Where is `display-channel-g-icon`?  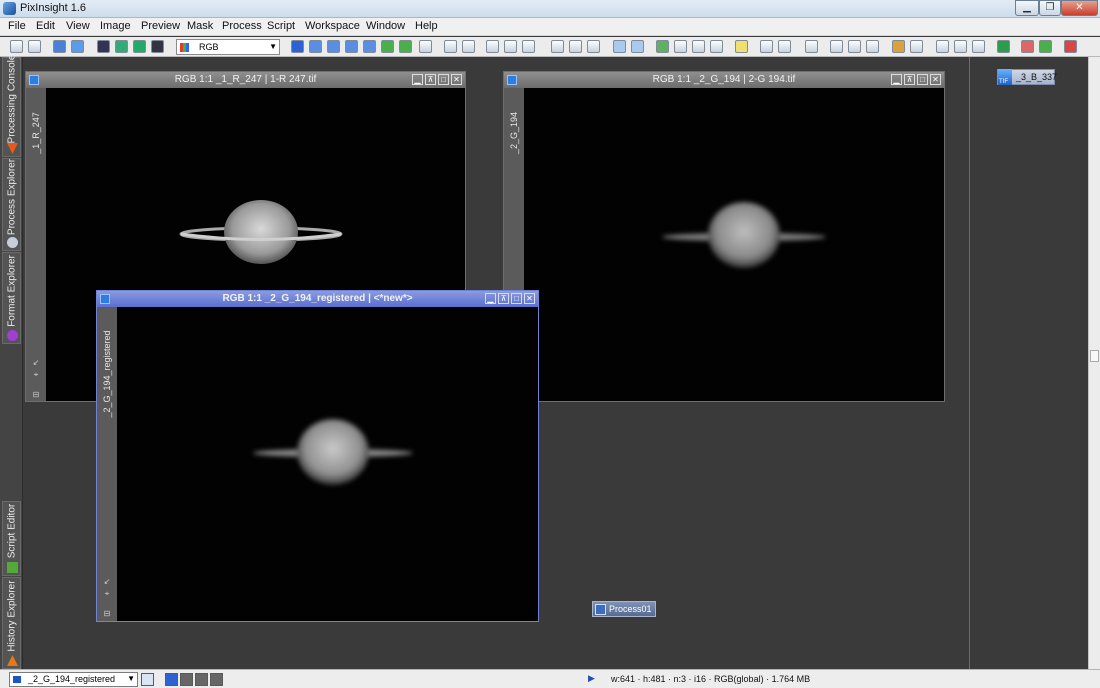
display-channel-g-icon is located at coordinates (201, 679).